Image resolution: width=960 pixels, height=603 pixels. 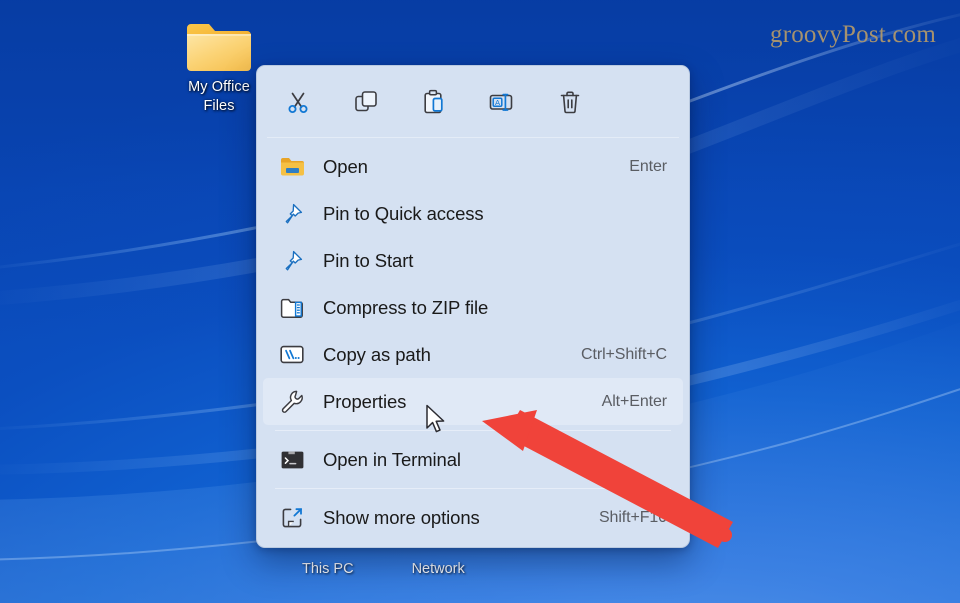 I want to click on terminal-icon, so click(x=292, y=460).